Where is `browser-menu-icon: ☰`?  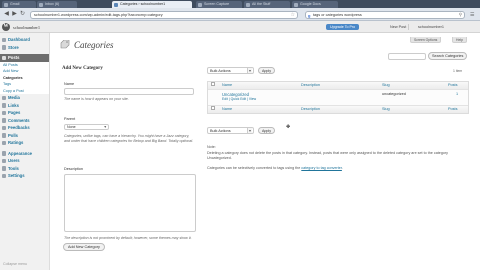
browser-menu-icon: ☰ is located at coordinates (473, 15).